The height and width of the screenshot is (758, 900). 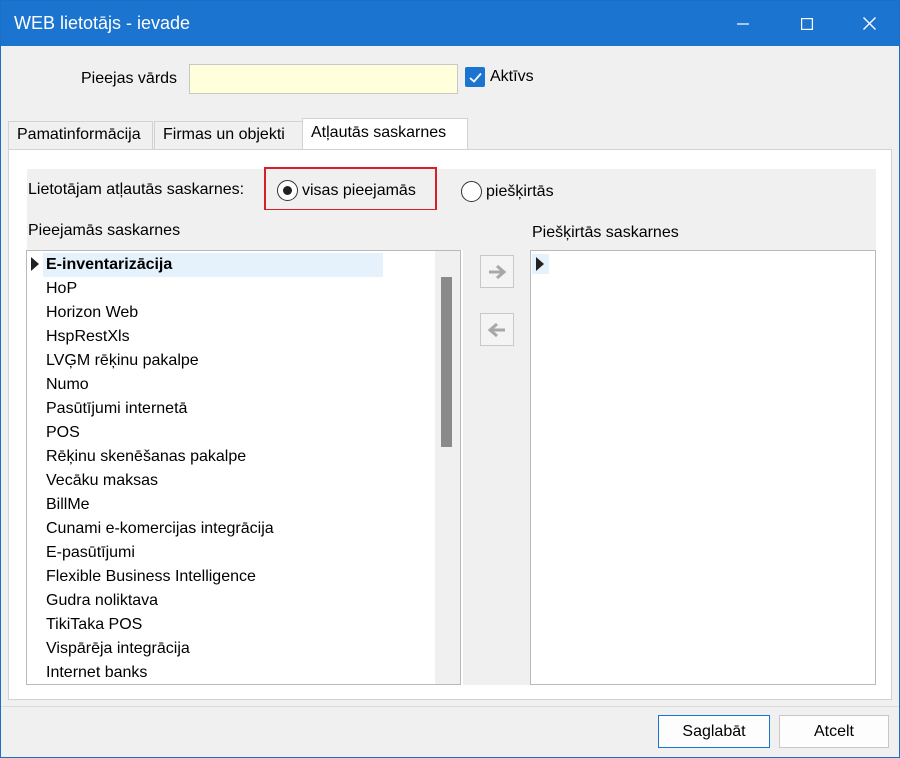 I want to click on access-name-input, so click(x=323, y=79).